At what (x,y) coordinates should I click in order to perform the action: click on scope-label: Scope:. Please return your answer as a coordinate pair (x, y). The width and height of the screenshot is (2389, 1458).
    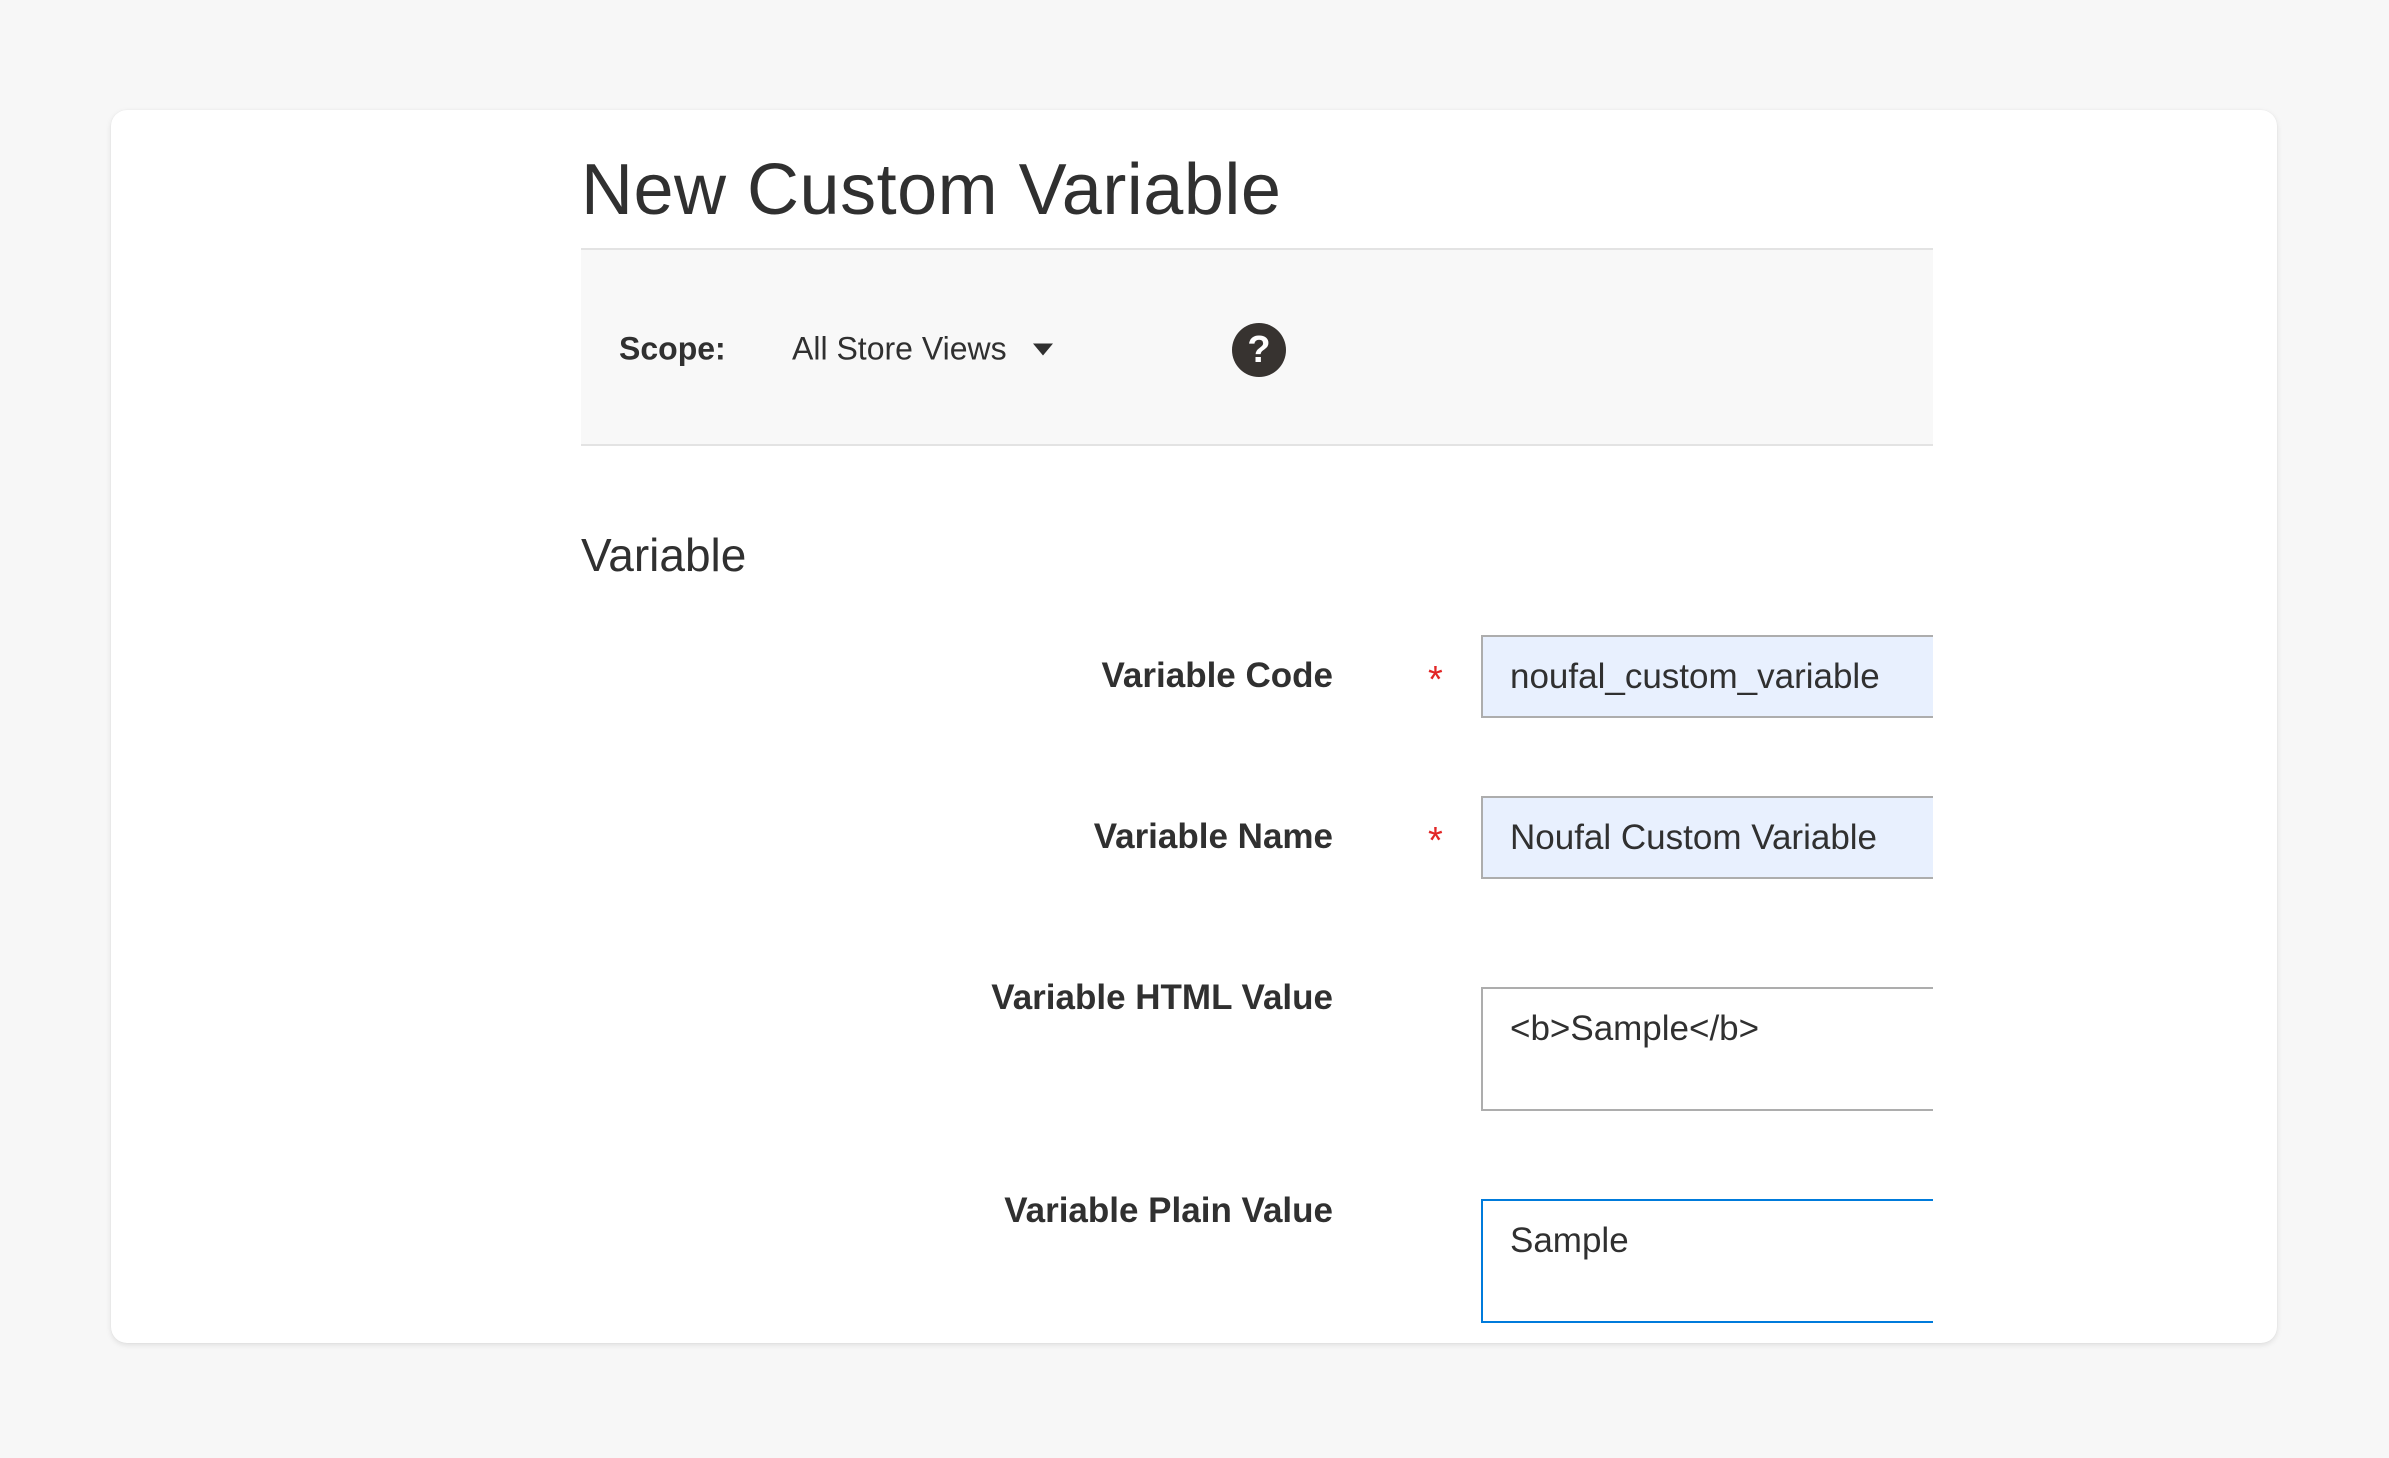
    Looking at the image, I should click on (672, 348).